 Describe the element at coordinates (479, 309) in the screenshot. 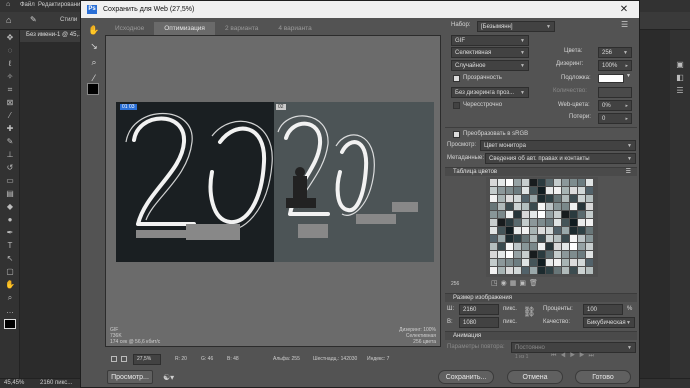

I see `width-field: 2160` at that location.